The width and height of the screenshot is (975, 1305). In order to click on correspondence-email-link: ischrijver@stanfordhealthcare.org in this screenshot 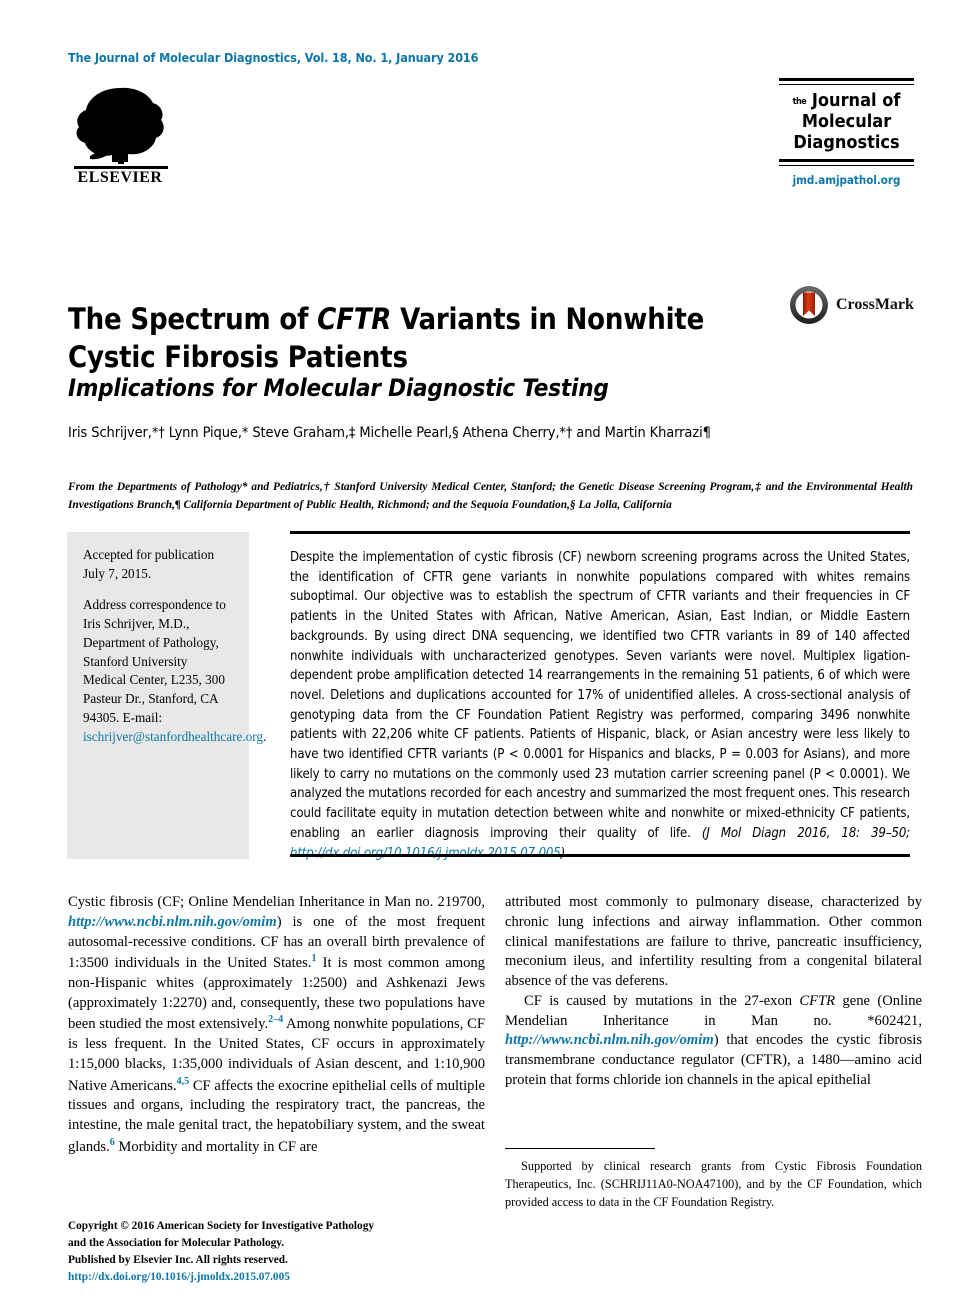, I will do `click(173, 736)`.